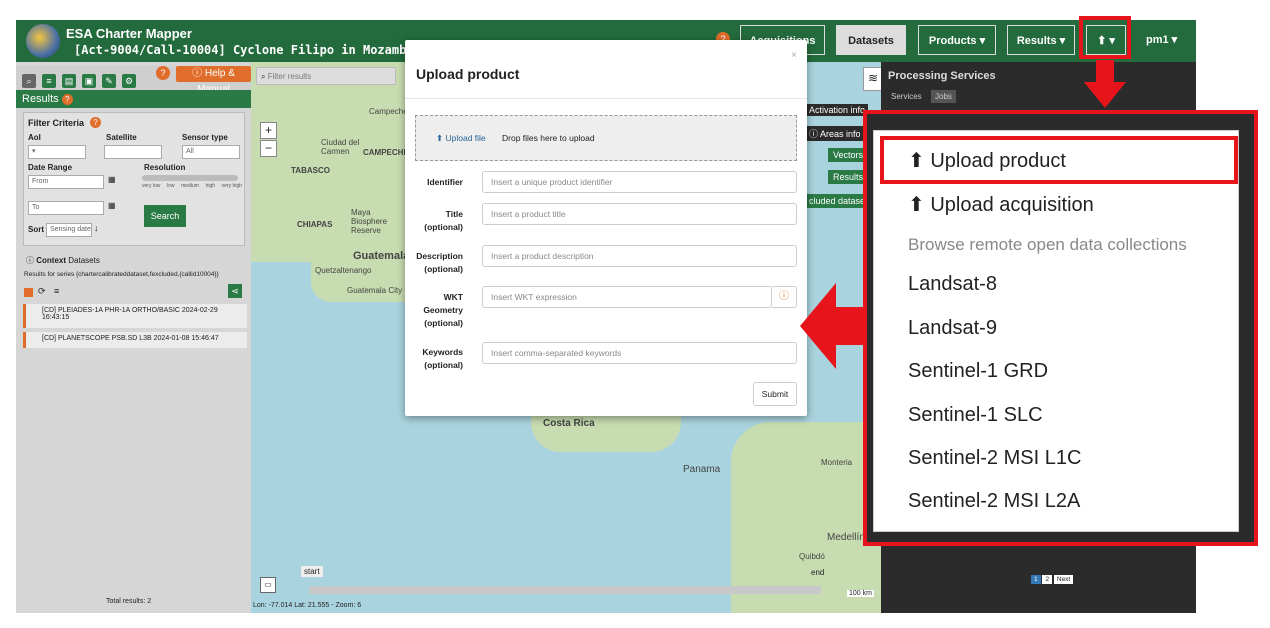  What do you see at coordinates (268, 148) in the screenshot?
I see `zoom-out-button: −` at bounding box center [268, 148].